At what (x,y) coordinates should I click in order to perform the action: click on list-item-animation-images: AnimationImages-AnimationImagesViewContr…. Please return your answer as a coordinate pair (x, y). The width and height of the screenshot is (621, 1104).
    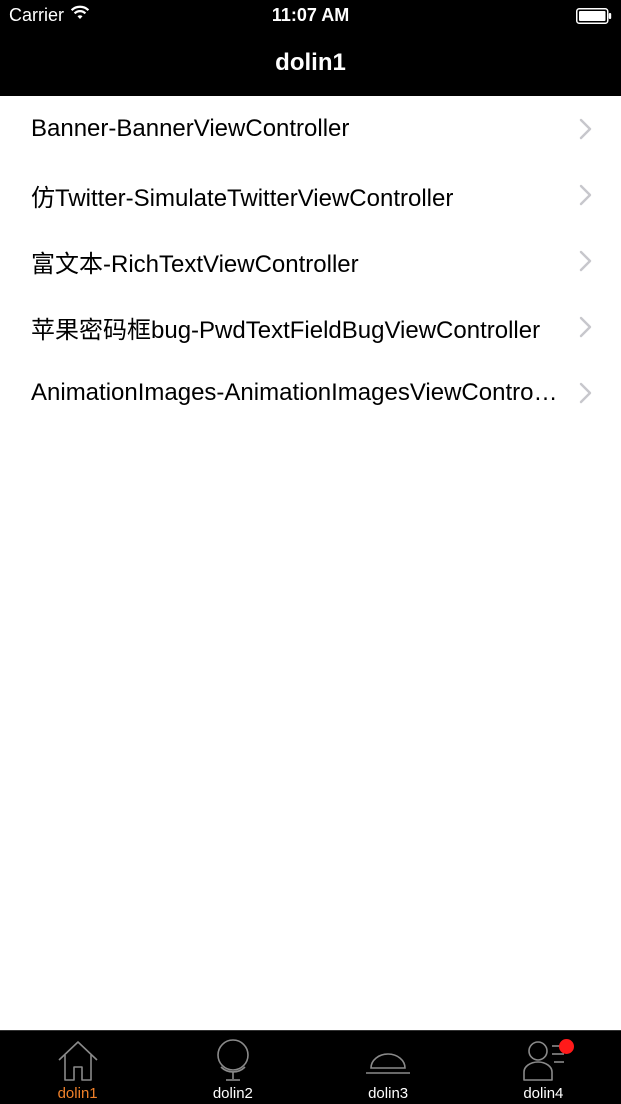
    Looking at the image, I should click on (310, 393).